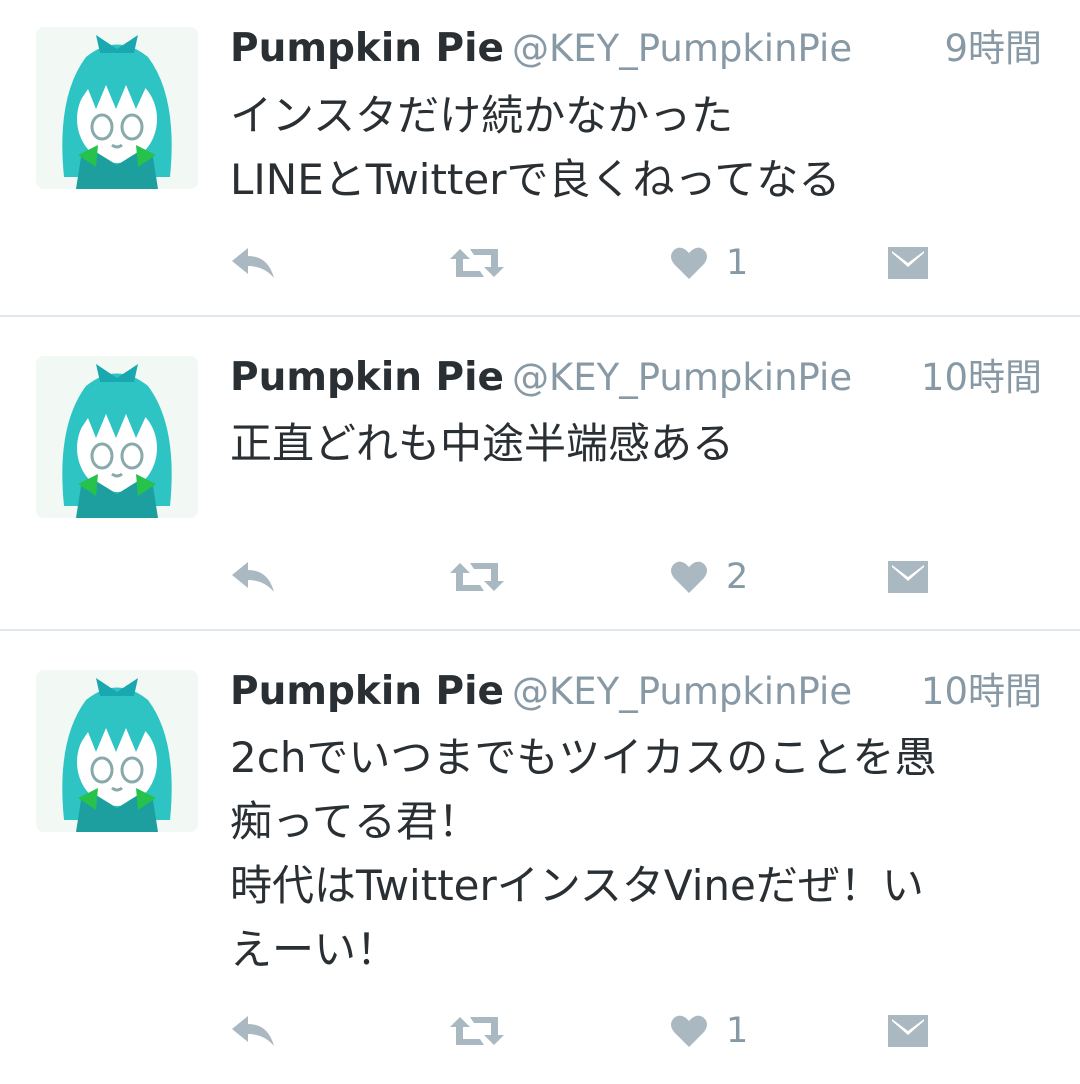 Image resolution: width=1080 pixels, height=1084 pixels. I want to click on tweet-text: 正直どれも中途半端感ある, so click(482, 443).